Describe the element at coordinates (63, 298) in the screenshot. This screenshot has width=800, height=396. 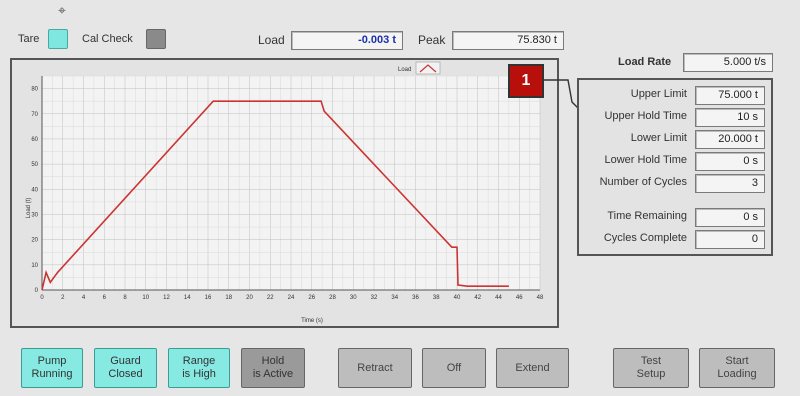
I see `x-tick-label: 2` at that location.